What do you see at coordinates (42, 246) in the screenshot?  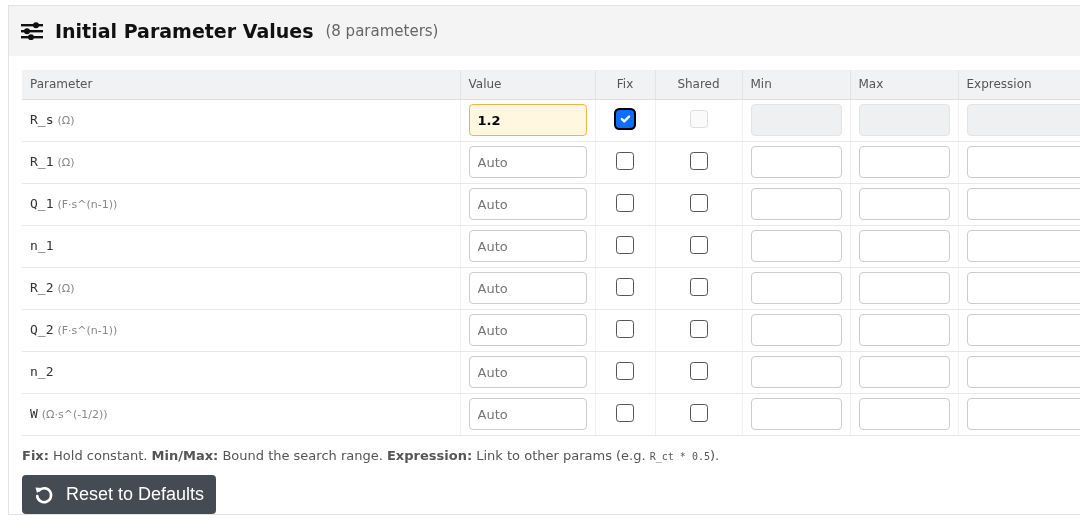 I see `parameter-name: n_1` at bounding box center [42, 246].